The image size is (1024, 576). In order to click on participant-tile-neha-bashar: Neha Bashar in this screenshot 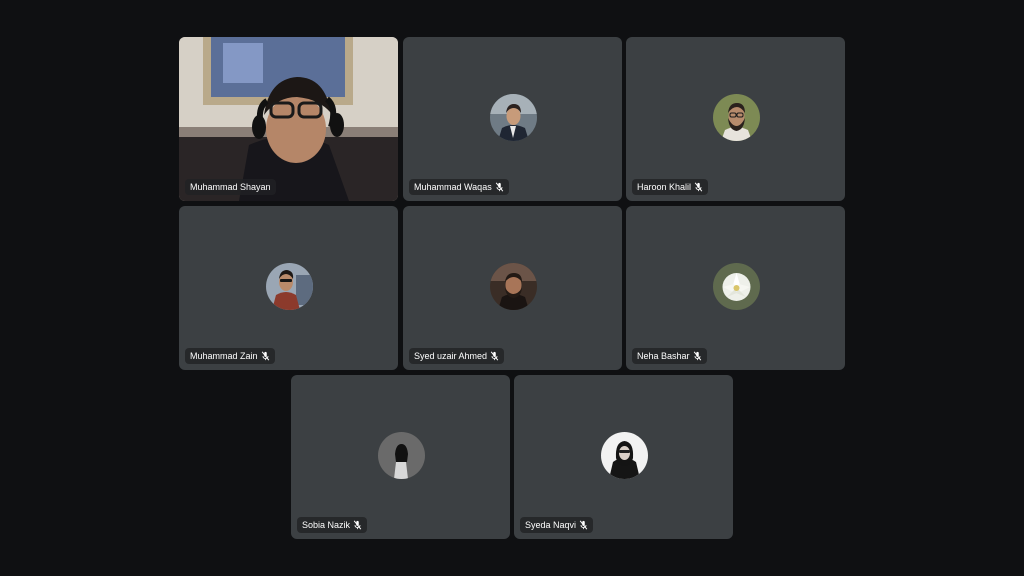, I will do `click(735, 288)`.